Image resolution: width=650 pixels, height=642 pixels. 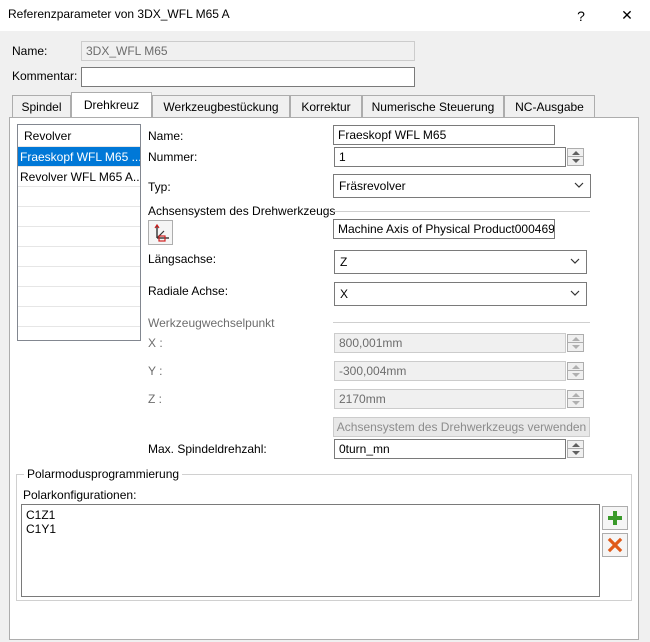 I want to click on z-label: Z :, so click(x=155, y=399).